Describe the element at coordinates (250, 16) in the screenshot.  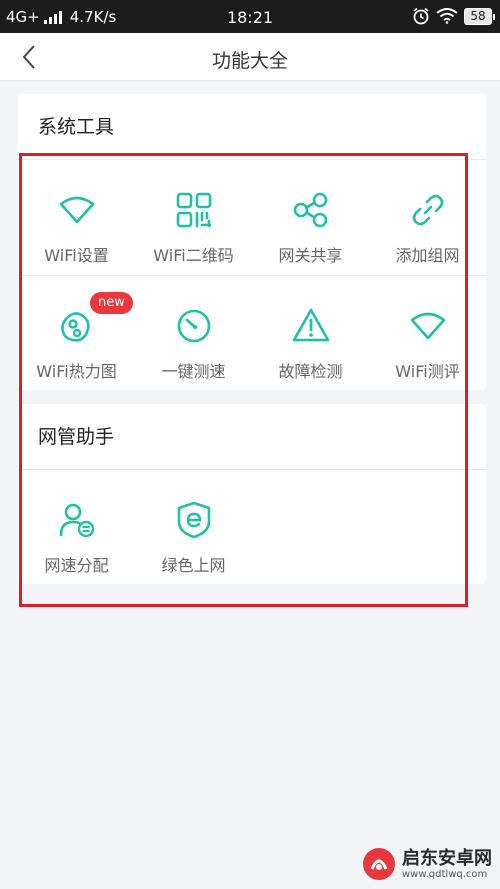
I see `status-bar: 4G+ 4.7K/s 18:21 58` at that location.